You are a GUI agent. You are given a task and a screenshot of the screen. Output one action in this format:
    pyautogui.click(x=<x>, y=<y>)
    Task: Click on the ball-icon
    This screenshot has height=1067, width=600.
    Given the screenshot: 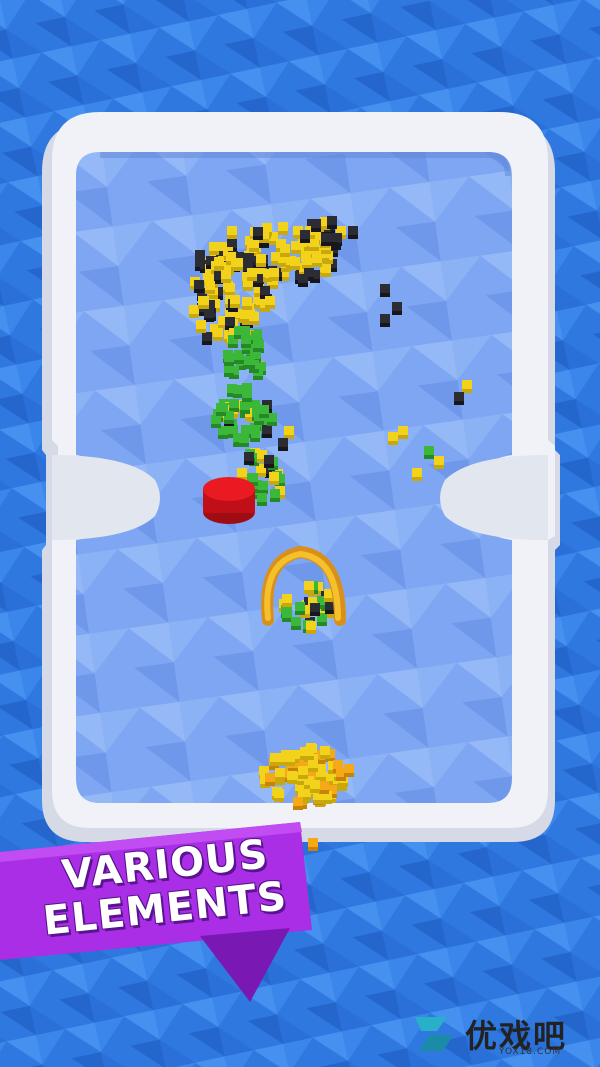 What is the action you would take?
    pyautogui.click(x=229, y=500)
    